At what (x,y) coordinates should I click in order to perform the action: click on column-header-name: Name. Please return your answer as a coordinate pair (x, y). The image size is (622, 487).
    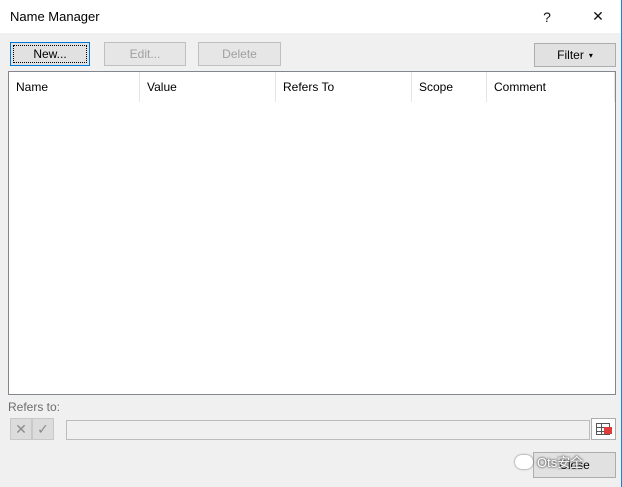
    Looking at the image, I should click on (74, 87).